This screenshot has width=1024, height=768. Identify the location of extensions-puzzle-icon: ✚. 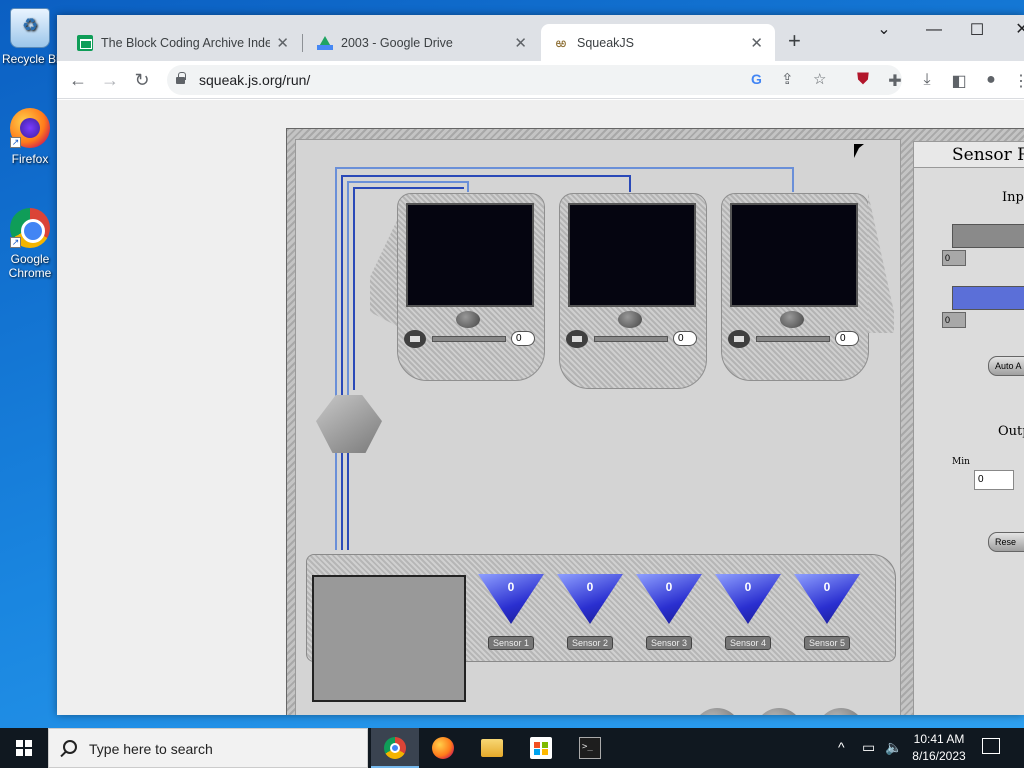
(895, 81).